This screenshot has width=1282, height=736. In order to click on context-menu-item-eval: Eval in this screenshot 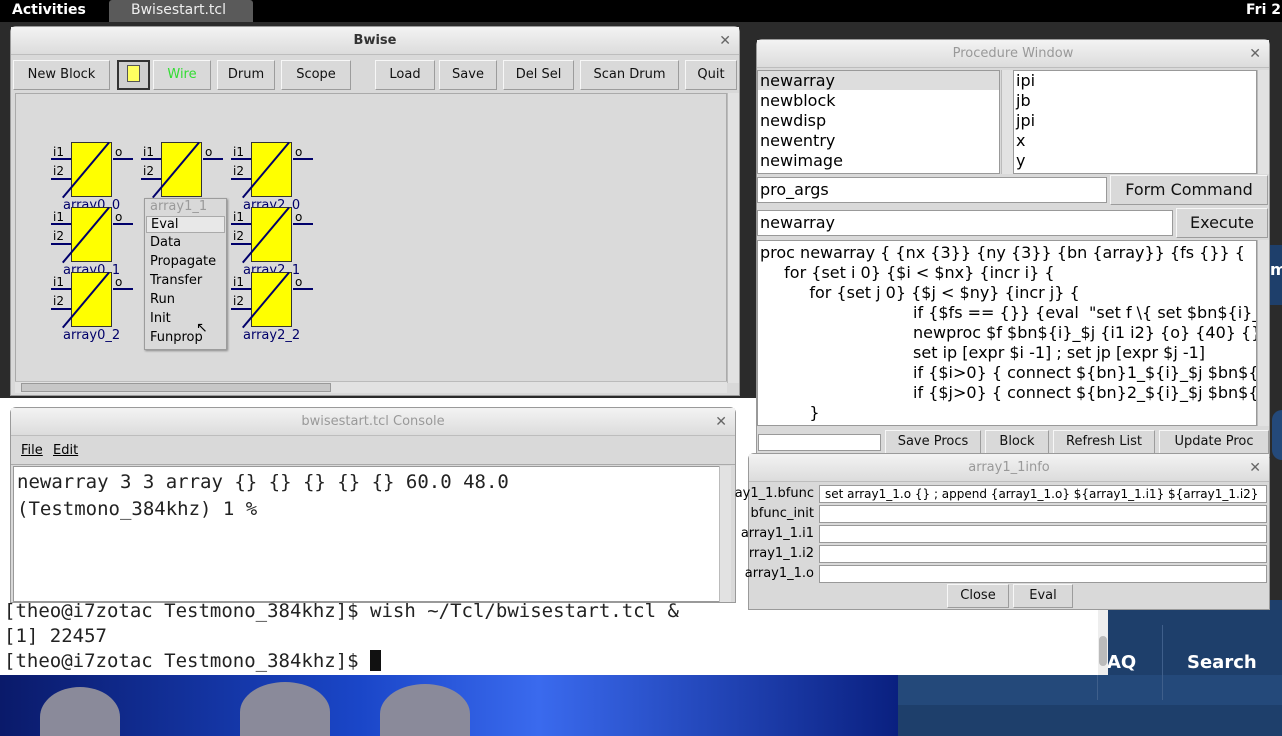, I will do `click(185, 224)`.